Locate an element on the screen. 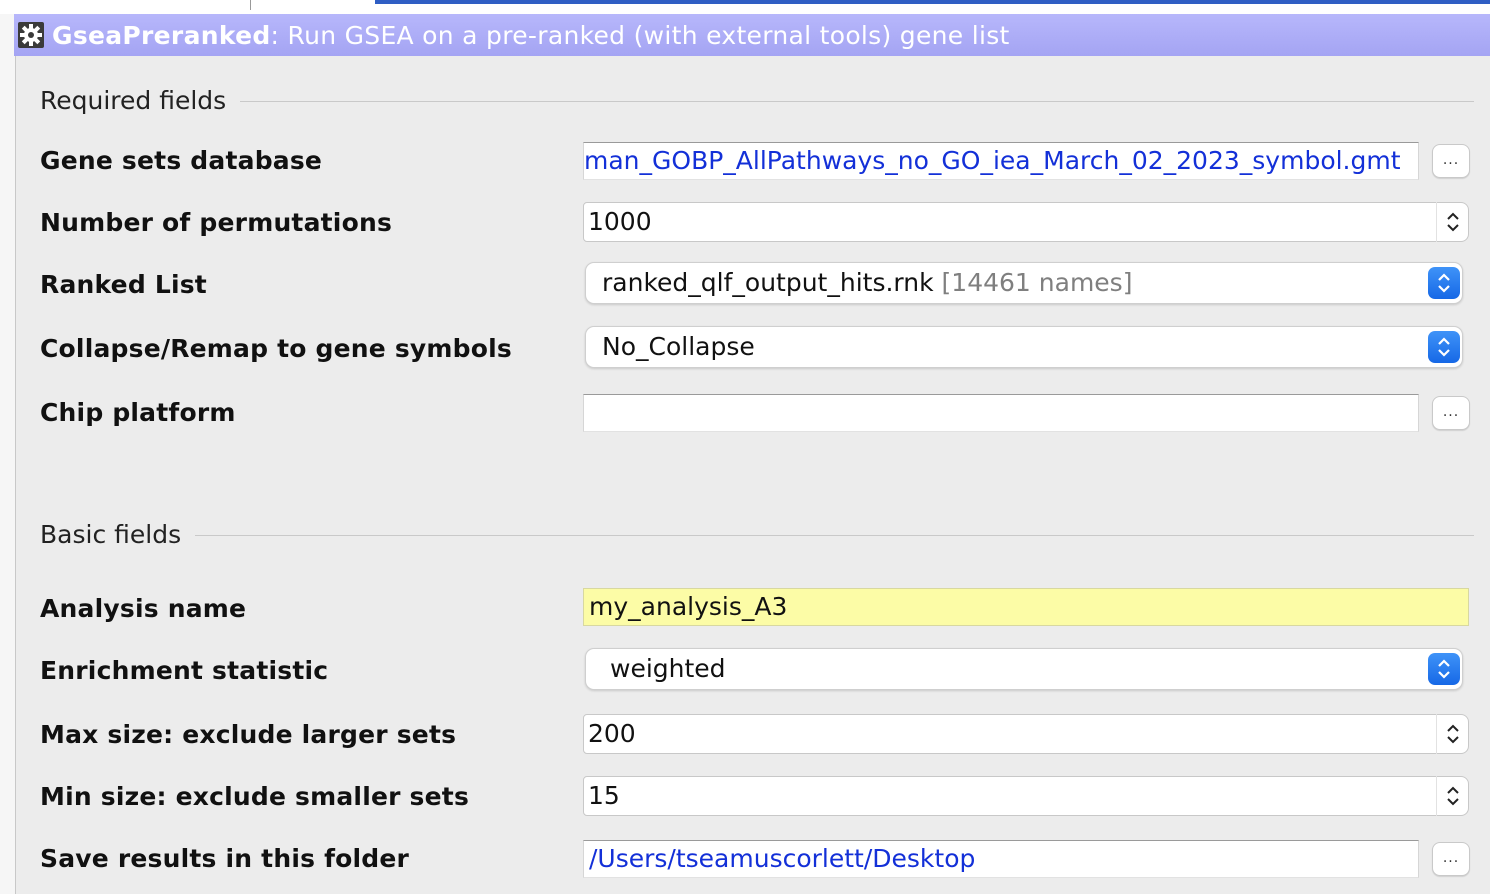  analysis-name-label: Analysis name is located at coordinates (143, 608).